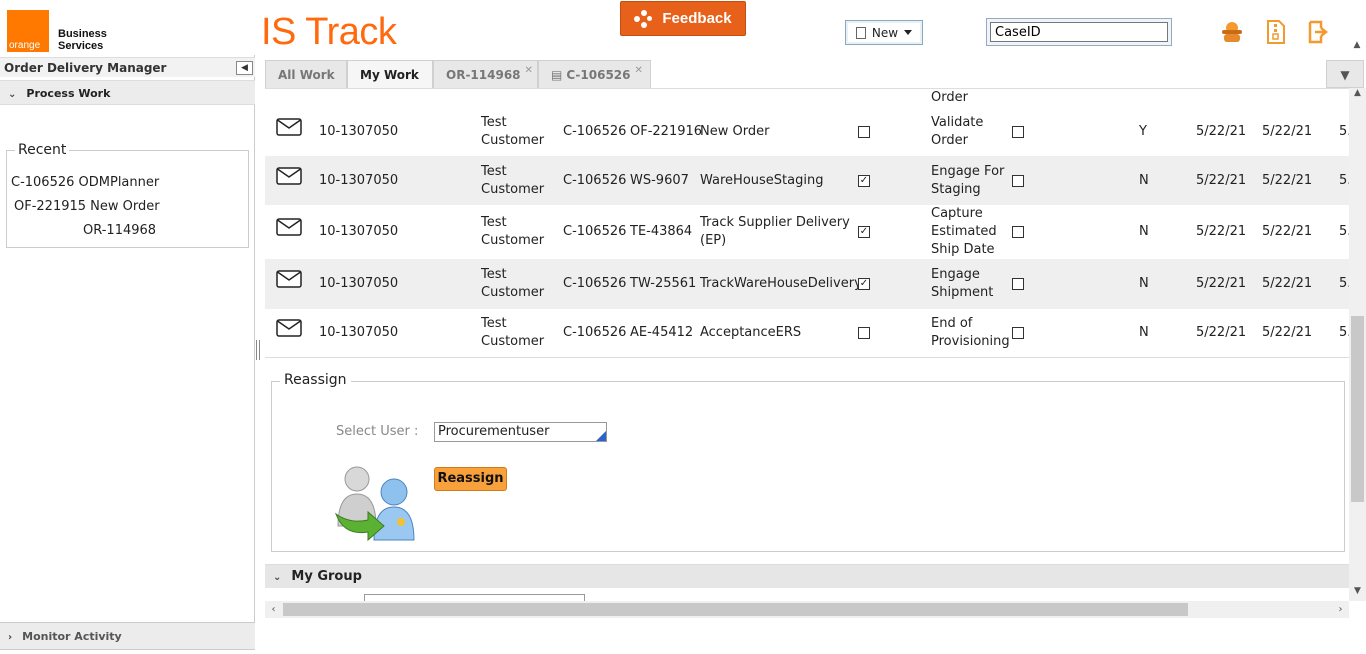 The image size is (1366, 654). I want to click on document-zip-icon, so click(1276, 32).